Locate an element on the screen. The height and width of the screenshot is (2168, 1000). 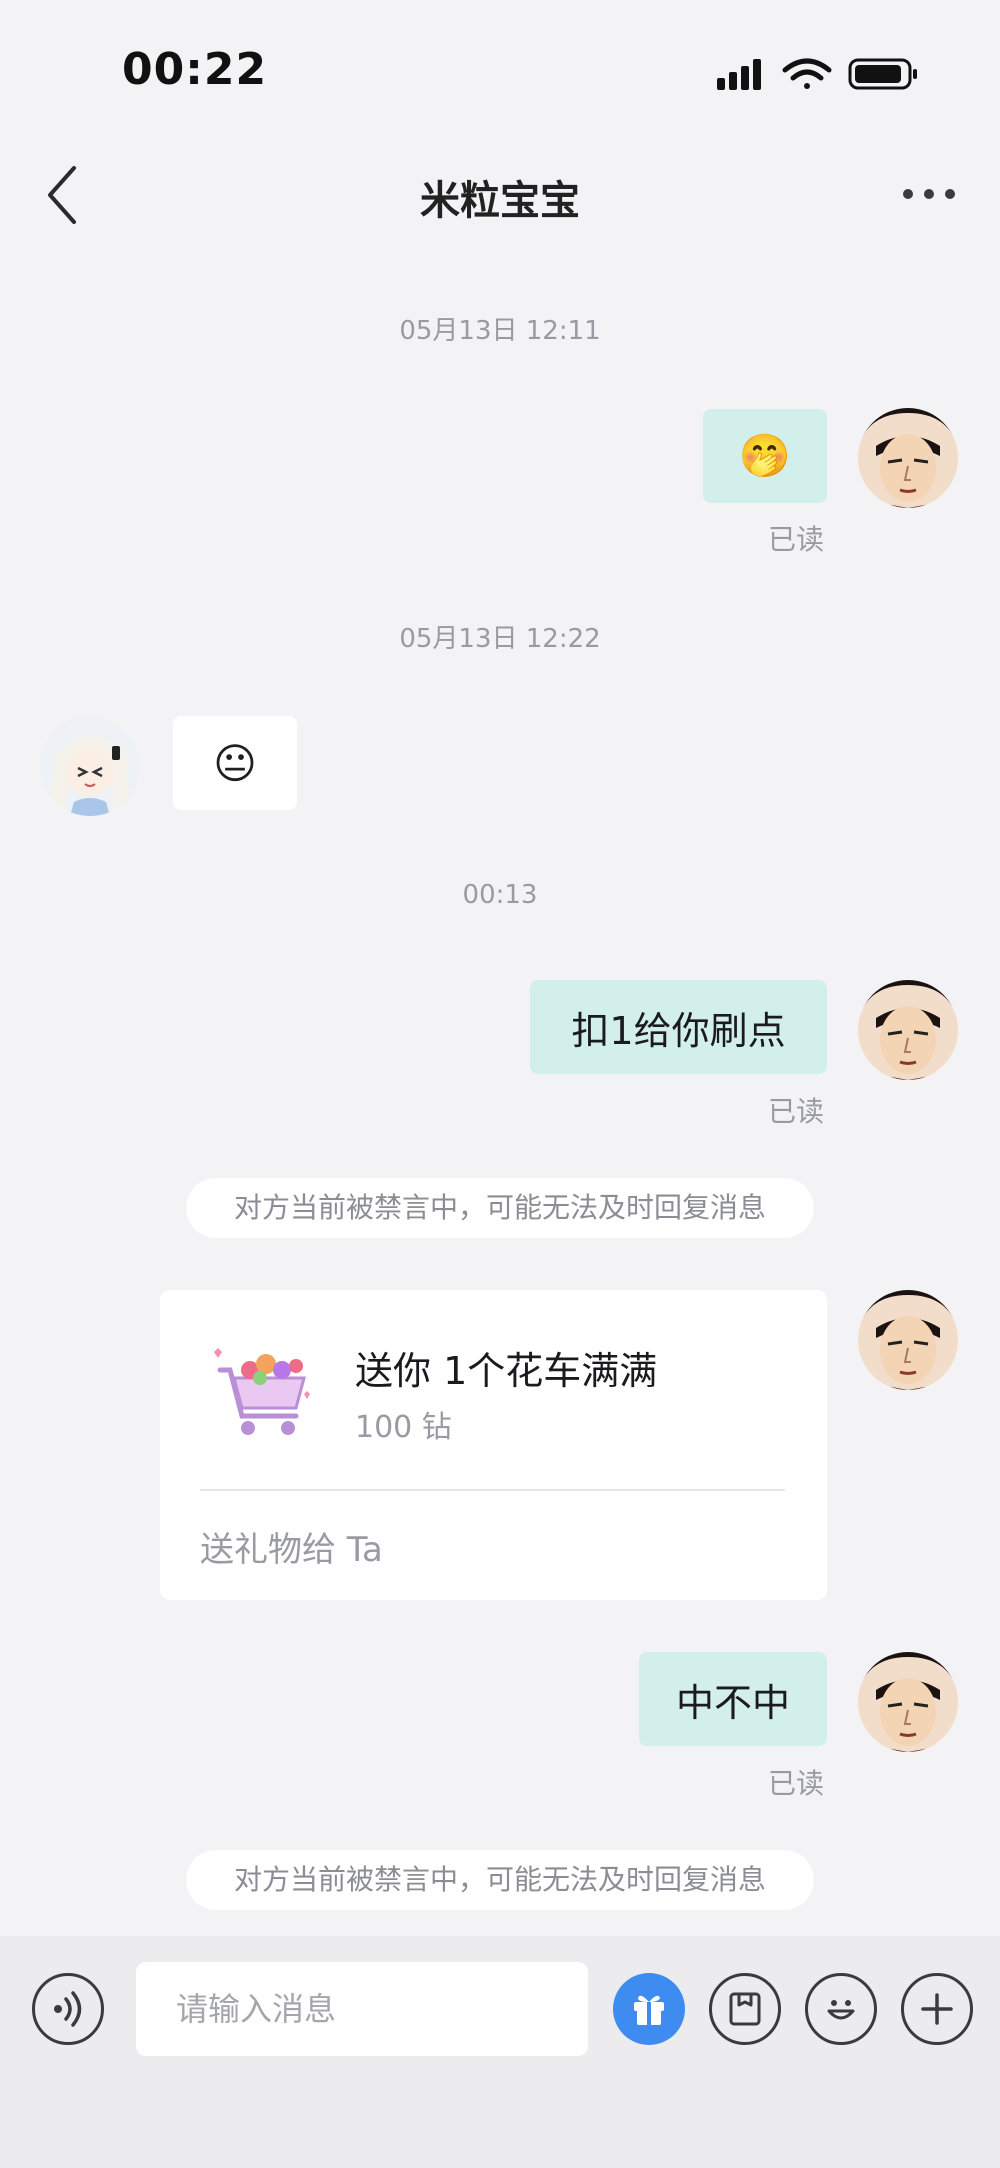
timestamp: 05月13日 12:22 is located at coordinates (500, 639).